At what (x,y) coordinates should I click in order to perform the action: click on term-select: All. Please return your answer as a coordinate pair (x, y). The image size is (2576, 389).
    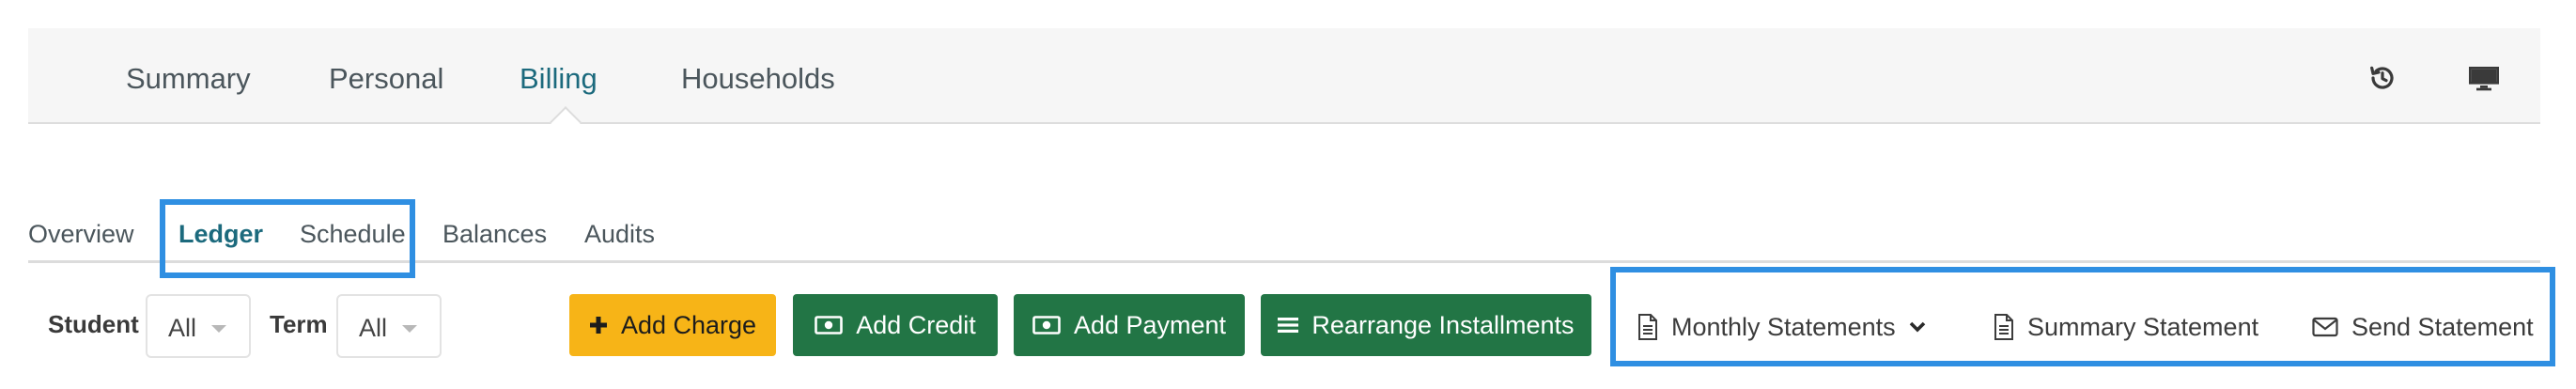
    Looking at the image, I should click on (389, 326).